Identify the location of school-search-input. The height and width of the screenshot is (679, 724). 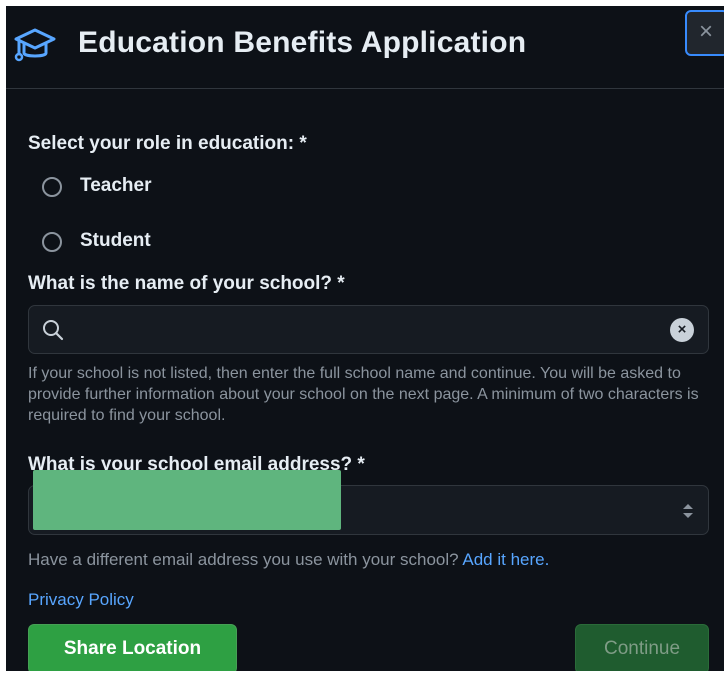
(367, 331).